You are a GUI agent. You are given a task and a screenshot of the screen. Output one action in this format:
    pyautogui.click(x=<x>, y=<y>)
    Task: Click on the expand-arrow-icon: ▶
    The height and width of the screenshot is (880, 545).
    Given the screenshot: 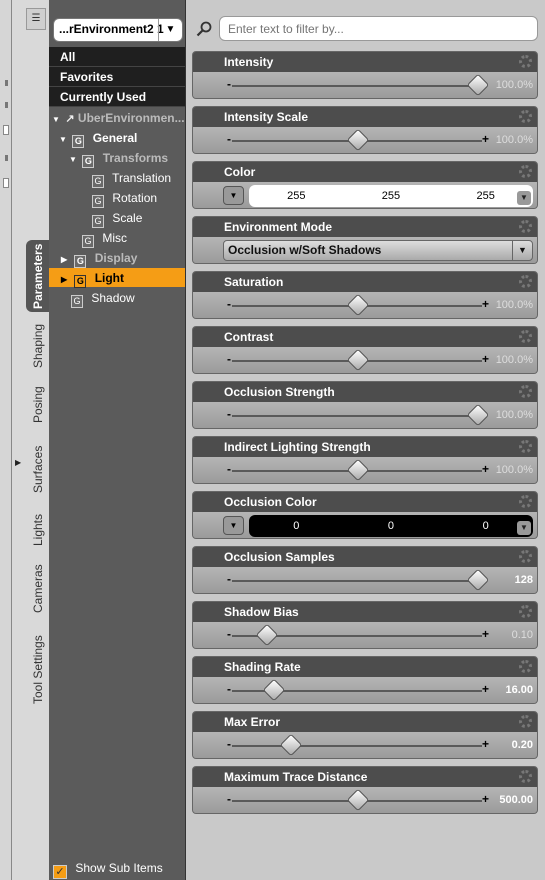 What is the action you would take?
    pyautogui.click(x=18, y=462)
    